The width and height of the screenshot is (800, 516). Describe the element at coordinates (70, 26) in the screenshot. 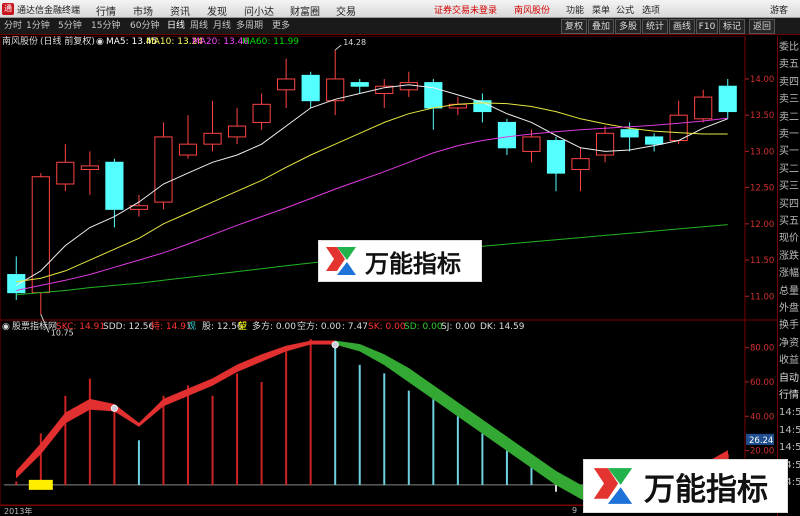

I see `period-tab: 5分钟` at that location.